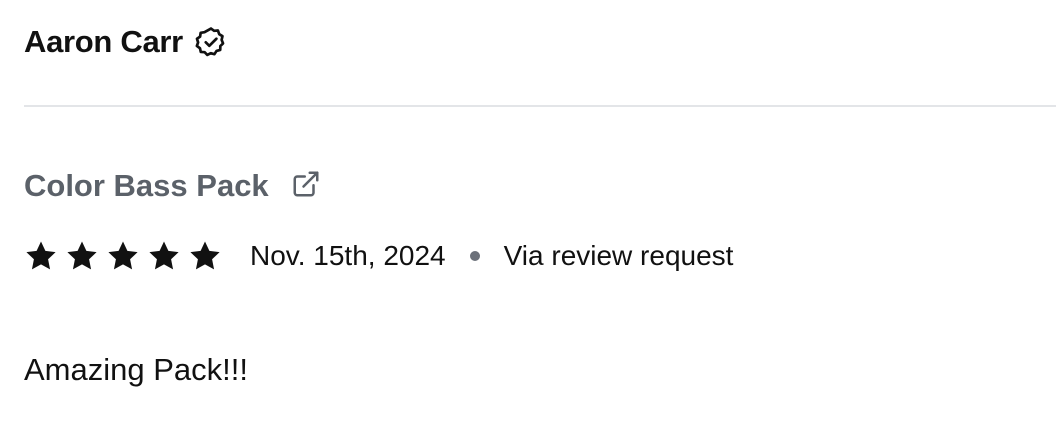 This screenshot has width=1056, height=446. Describe the element at coordinates (136, 369) in the screenshot. I see `review-body: Amazing Pack!!!` at that location.